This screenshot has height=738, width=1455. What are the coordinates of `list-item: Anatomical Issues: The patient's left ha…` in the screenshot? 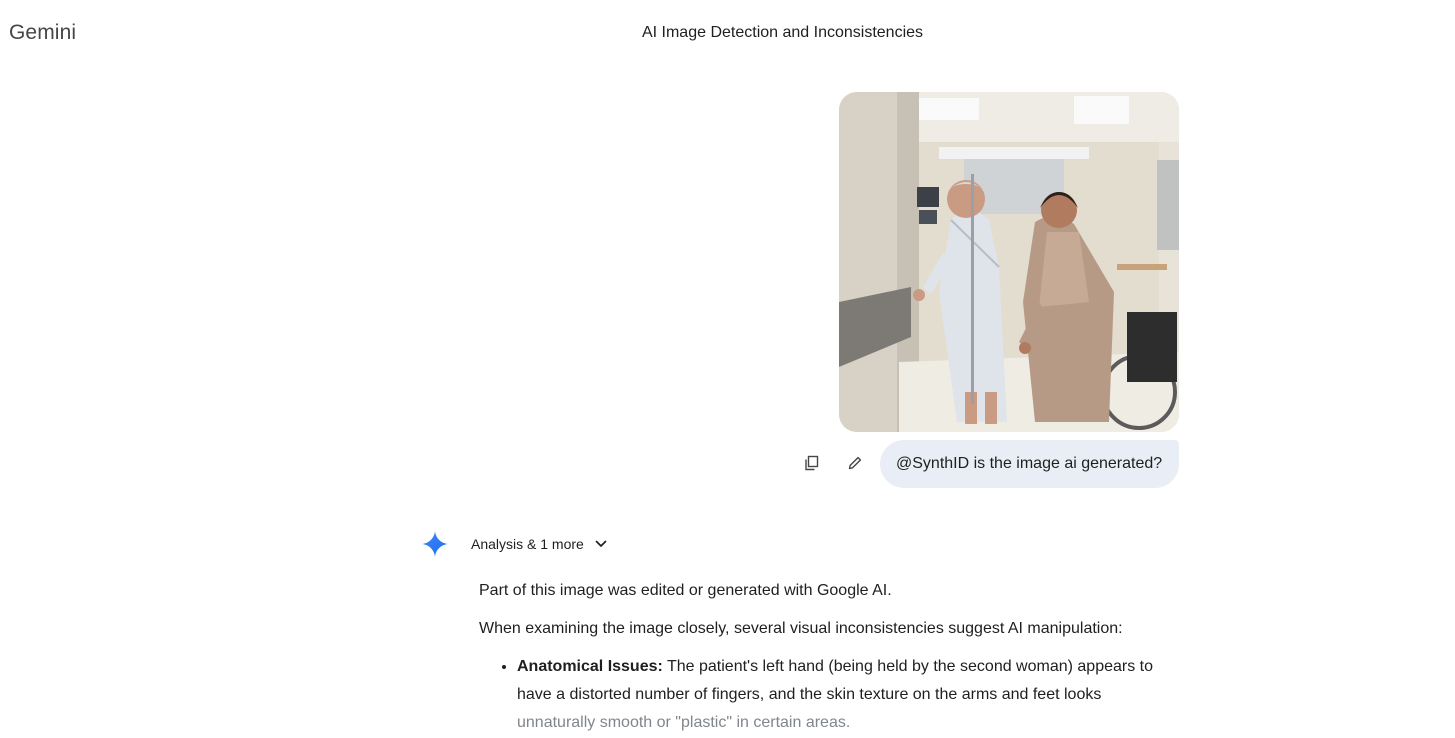 It's located at (848, 695).